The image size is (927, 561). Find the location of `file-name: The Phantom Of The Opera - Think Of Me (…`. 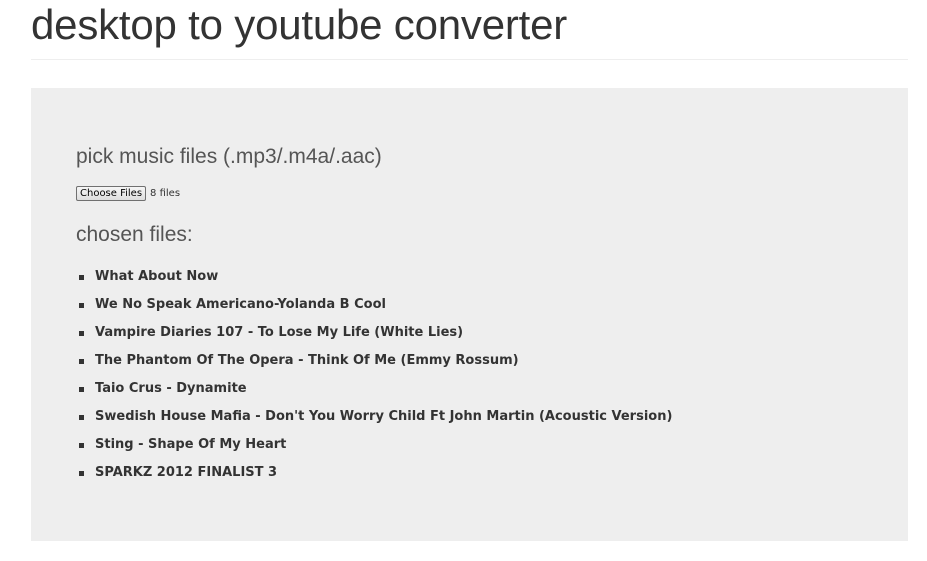

file-name: The Phantom Of The Opera - Think Of Me (… is located at coordinates (307, 360).